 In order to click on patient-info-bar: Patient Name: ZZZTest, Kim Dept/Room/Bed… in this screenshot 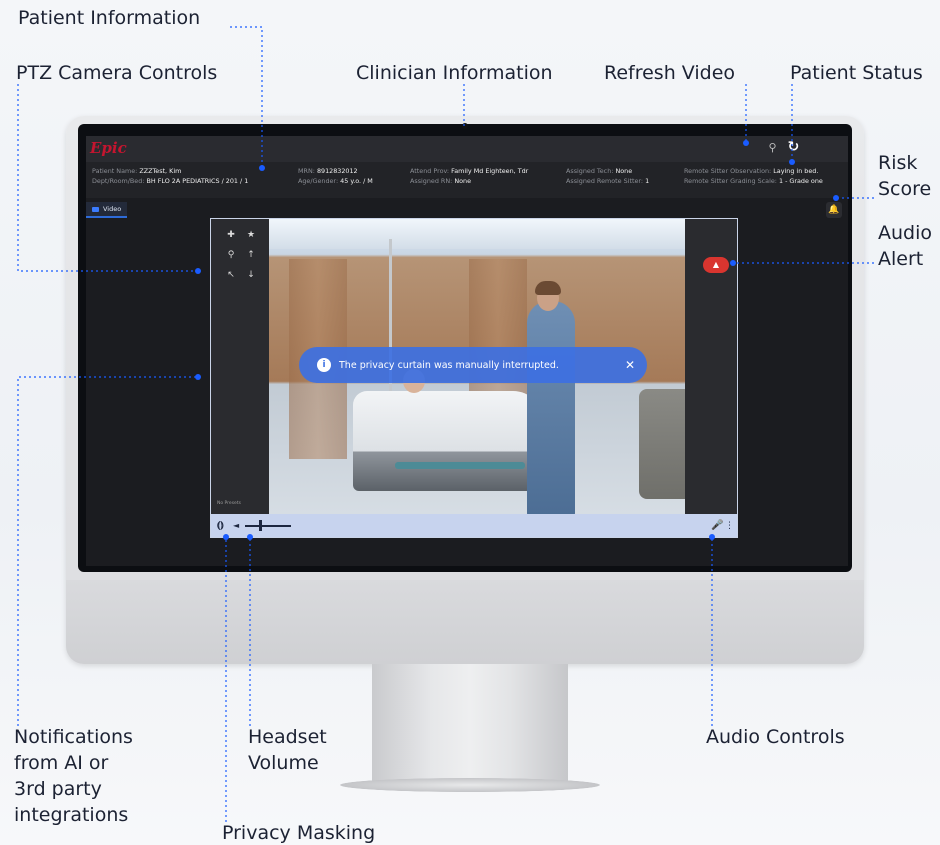, I will do `click(467, 180)`.